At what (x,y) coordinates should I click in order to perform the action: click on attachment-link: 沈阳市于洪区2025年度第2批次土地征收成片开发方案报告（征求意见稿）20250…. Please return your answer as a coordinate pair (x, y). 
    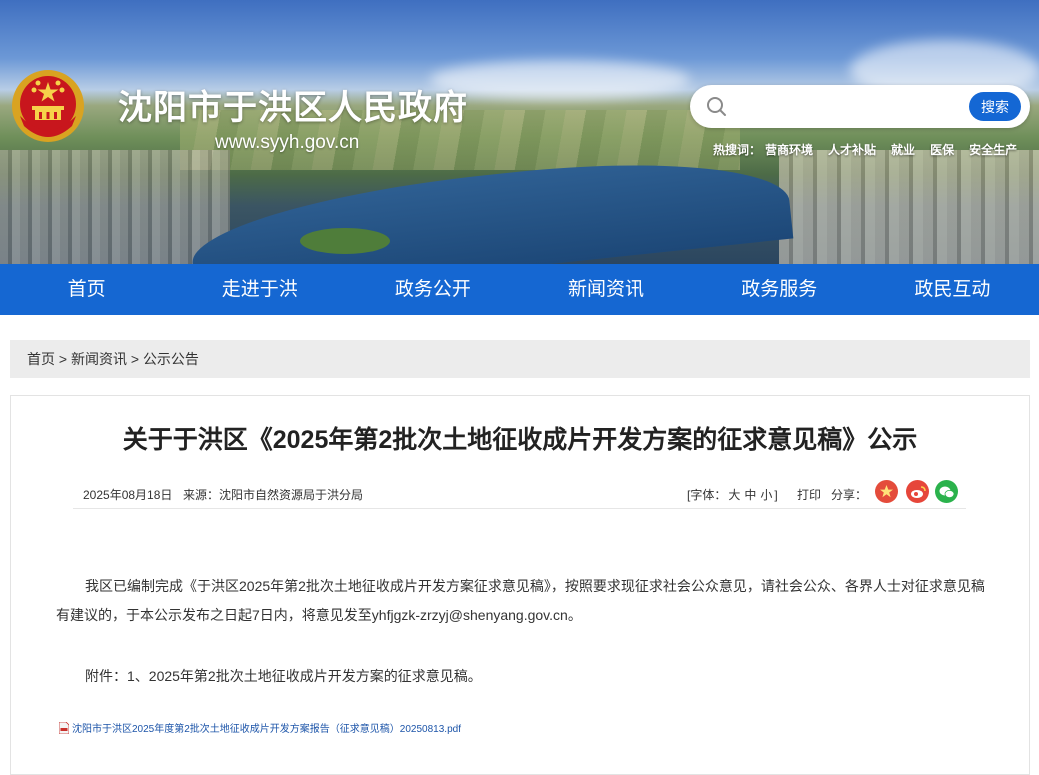
    Looking at the image, I should click on (260, 727).